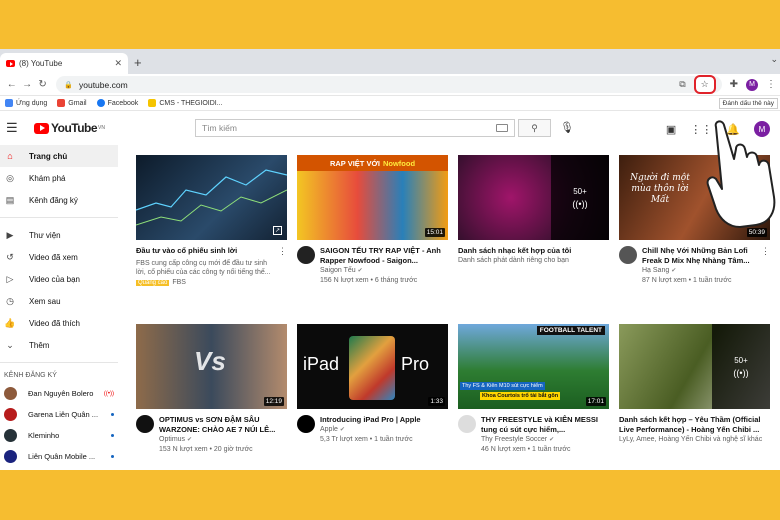 This screenshot has height=520, width=780. What do you see at coordinates (59, 178) in the screenshot?
I see `sidebar-item-explore: ◎ Khám phá` at bounding box center [59, 178].